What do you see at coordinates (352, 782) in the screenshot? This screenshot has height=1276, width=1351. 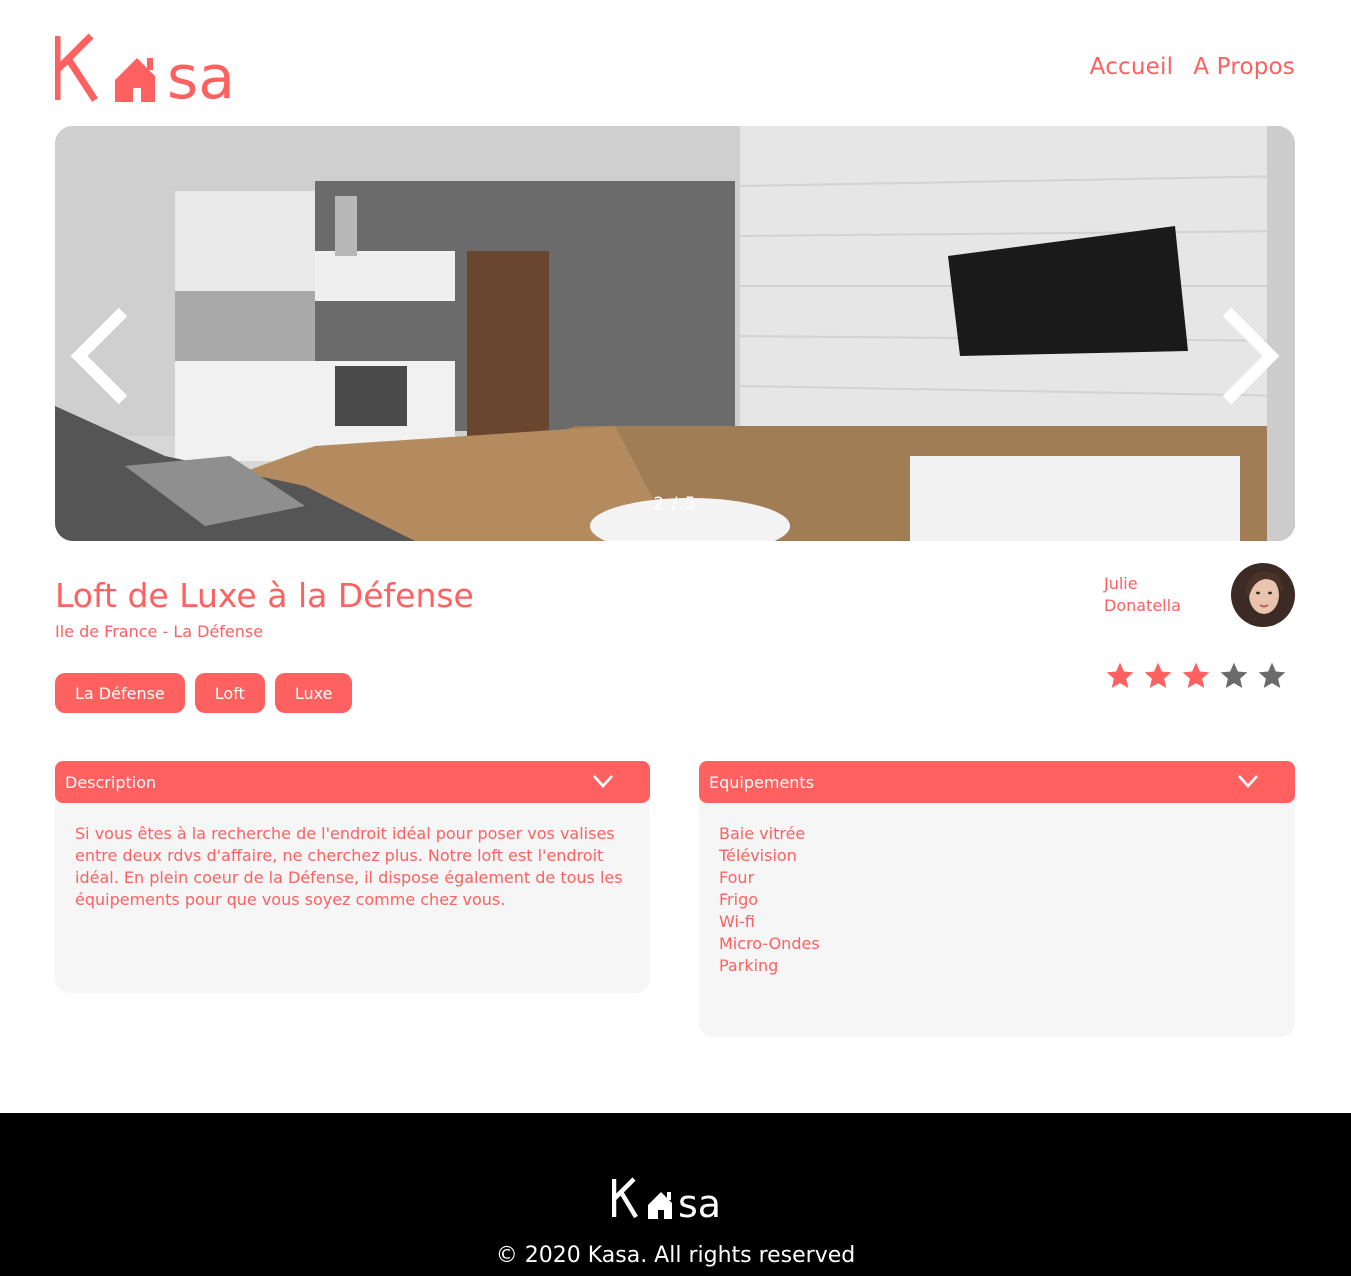 I see `description-collapse-header: Description` at bounding box center [352, 782].